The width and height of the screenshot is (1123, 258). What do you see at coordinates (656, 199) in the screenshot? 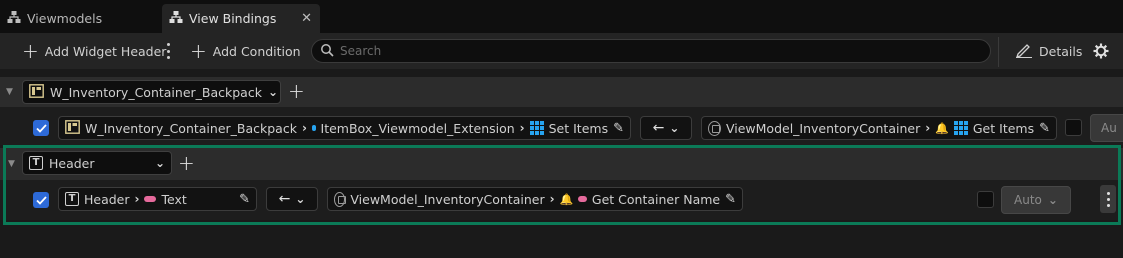
I see `viewmodel-function-label: Get Container Name` at bounding box center [656, 199].